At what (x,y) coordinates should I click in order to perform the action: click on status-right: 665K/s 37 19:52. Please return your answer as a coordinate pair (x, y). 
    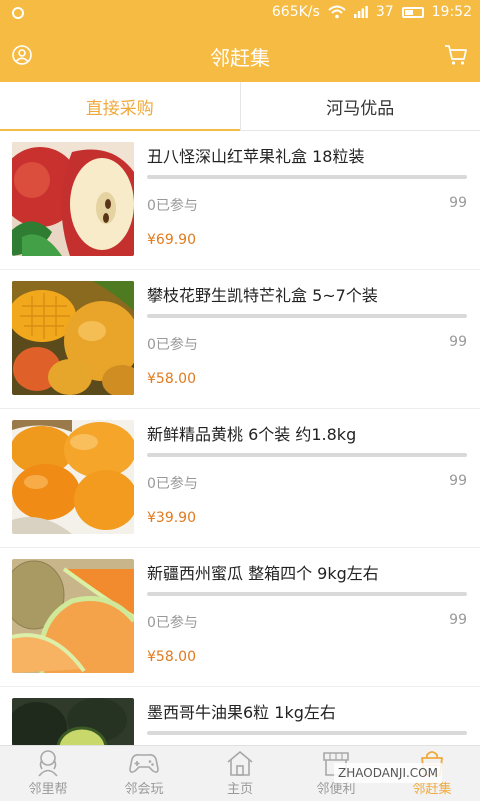
    Looking at the image, I should click on (372, 12).